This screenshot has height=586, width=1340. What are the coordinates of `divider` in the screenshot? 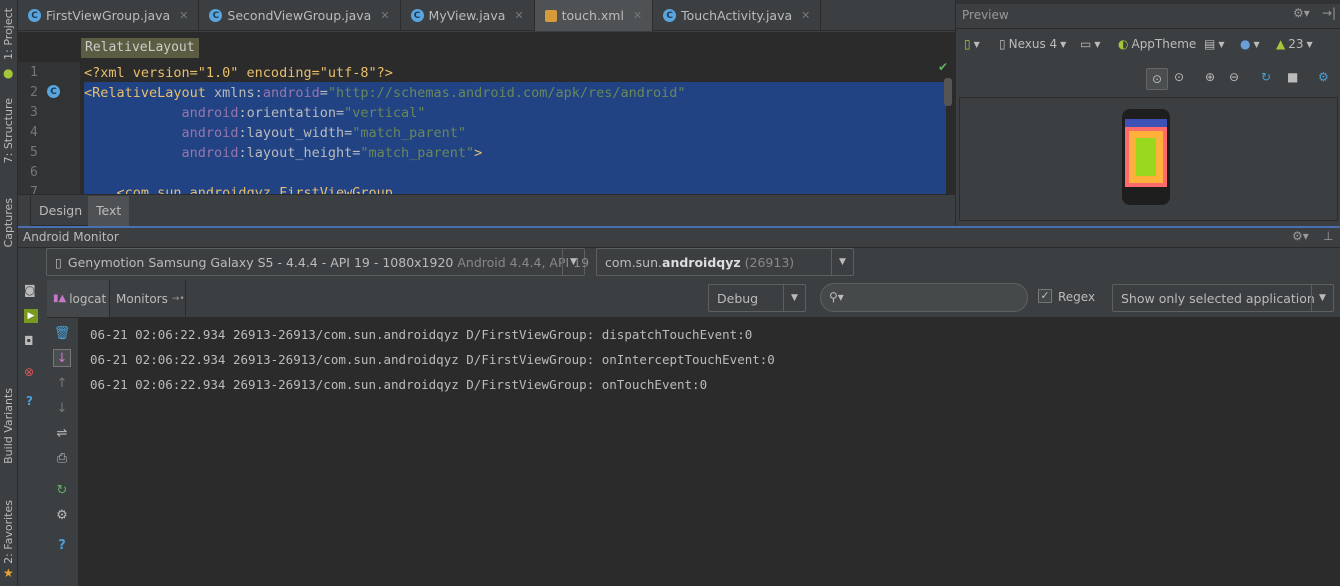 It's located at (1148, 28).